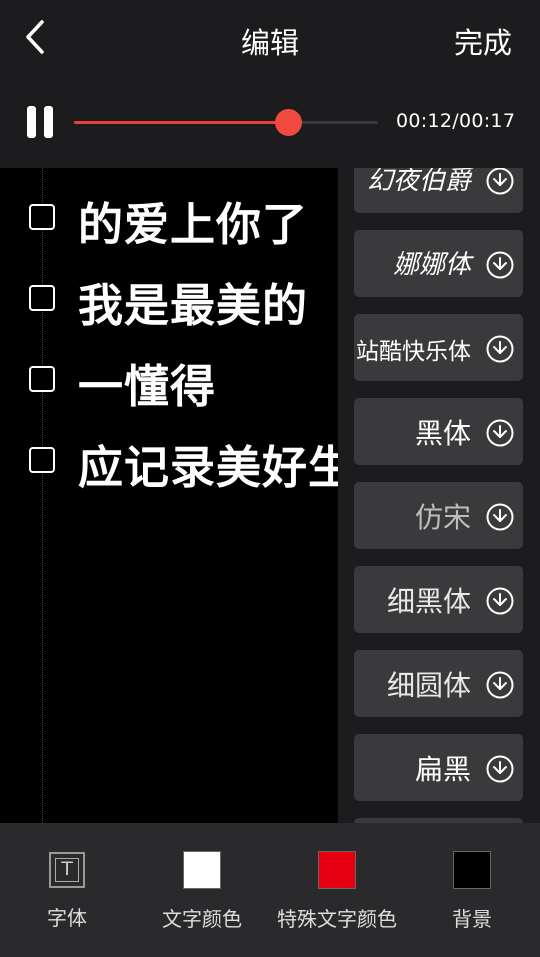 The height and width of the screenshot is (957, 540). I want to click on font-name: 黑体, so click(442, 433).